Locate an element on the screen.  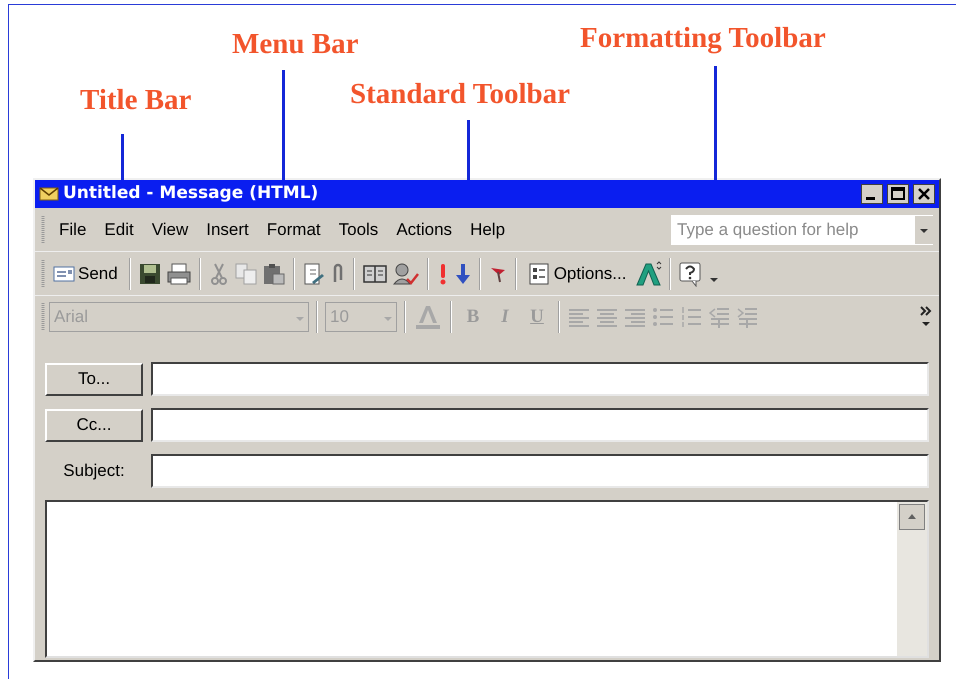
down-arrow-icon is located at coordinates (463, 274).